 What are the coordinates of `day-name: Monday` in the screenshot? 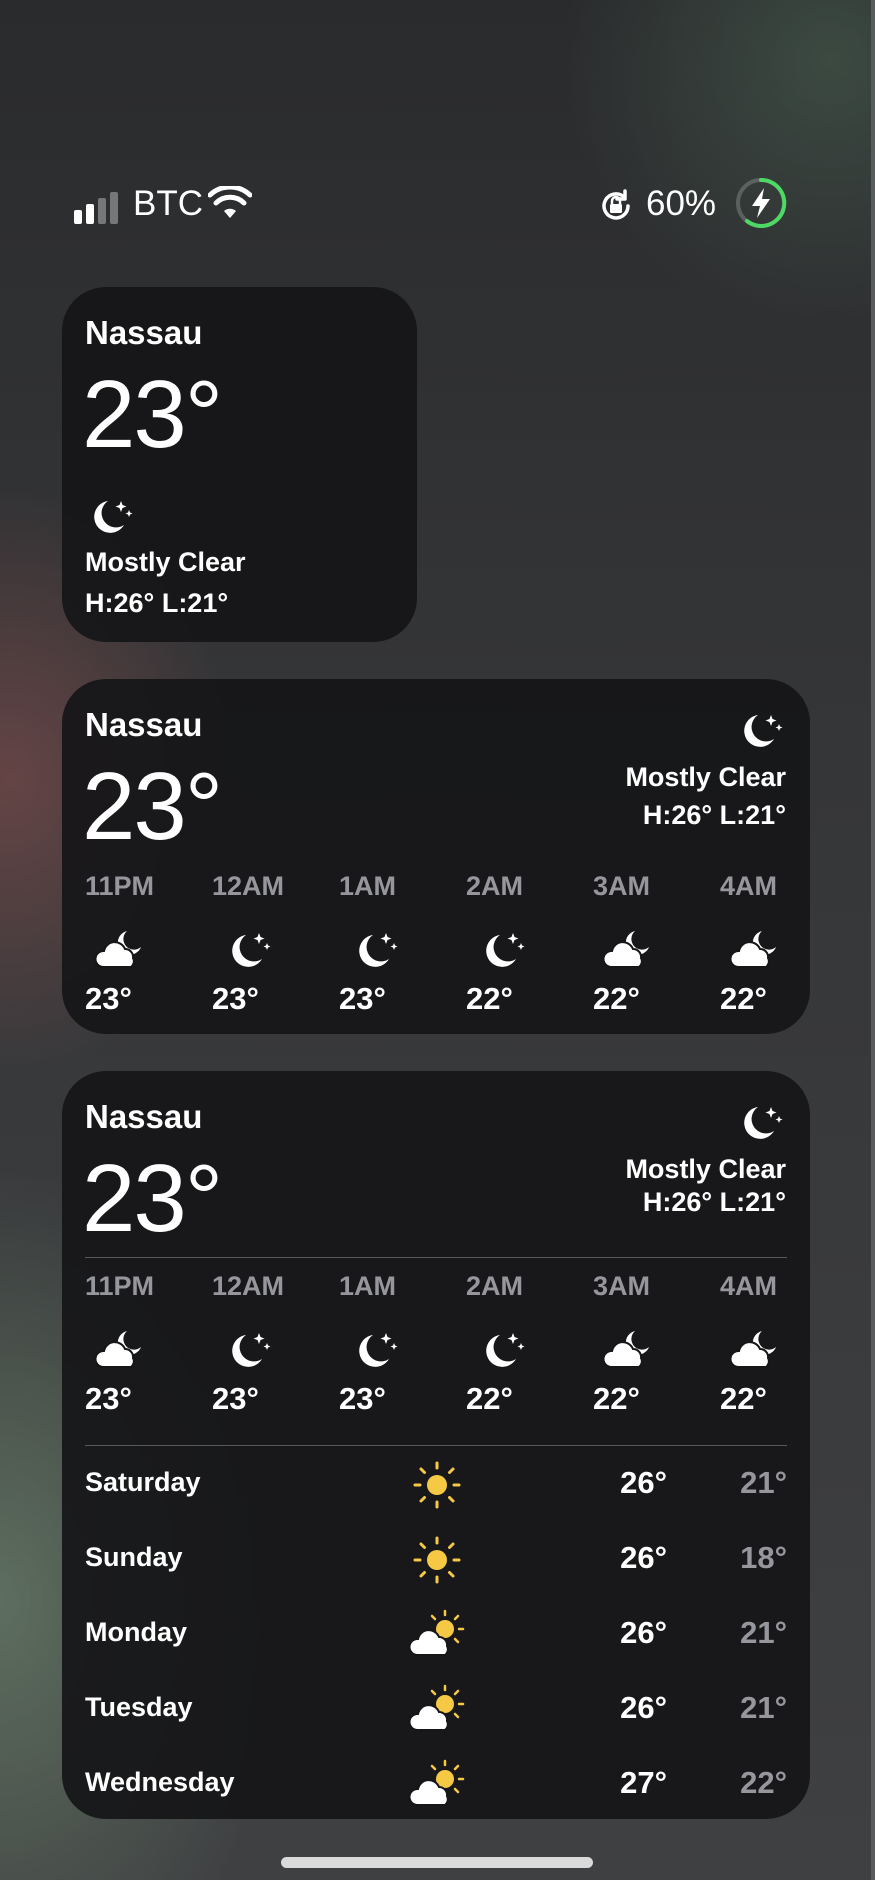 It's located at (136, 1632).